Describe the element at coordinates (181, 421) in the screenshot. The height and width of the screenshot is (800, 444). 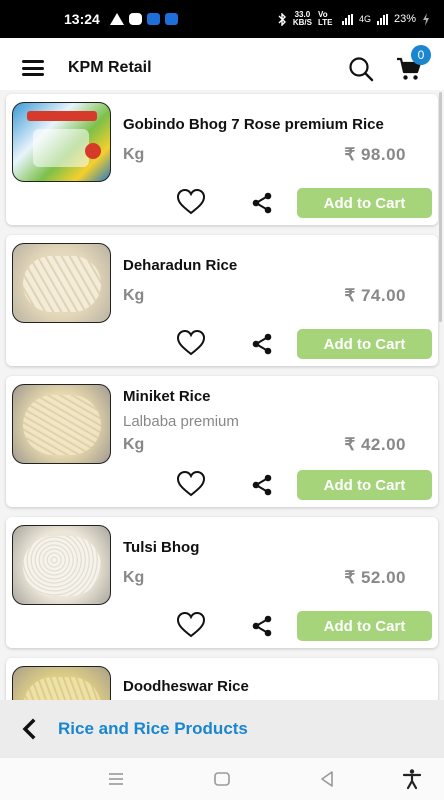
I see `product-subtitle: Lalbaba premium` at that location.